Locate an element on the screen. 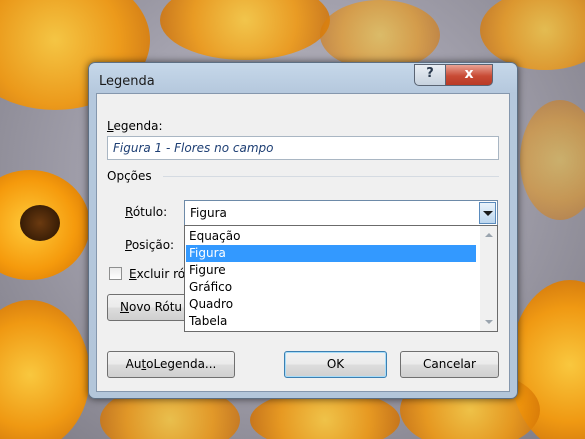 The width and height of the screenshot is (585, 439). caption-label-text: egenda: is located at coordinates (138, 126).